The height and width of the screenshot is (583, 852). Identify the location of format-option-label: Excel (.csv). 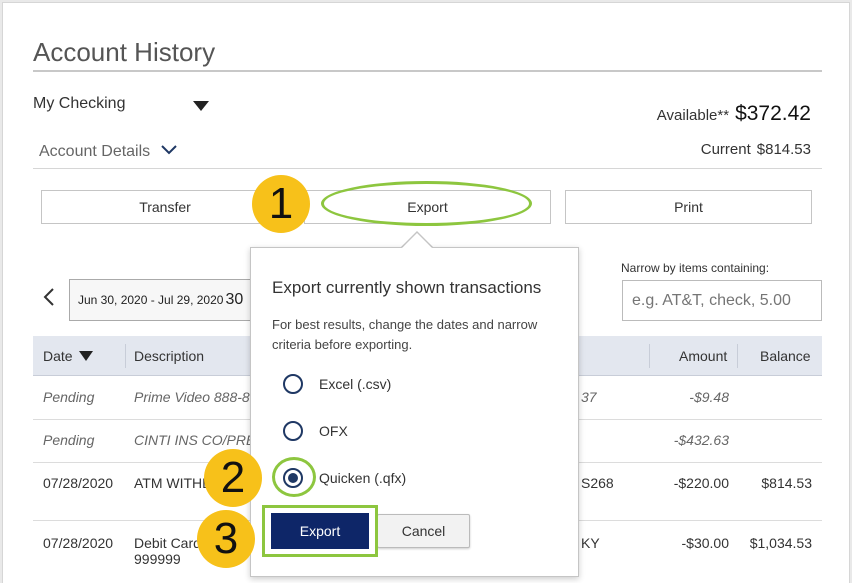
(355, 384).